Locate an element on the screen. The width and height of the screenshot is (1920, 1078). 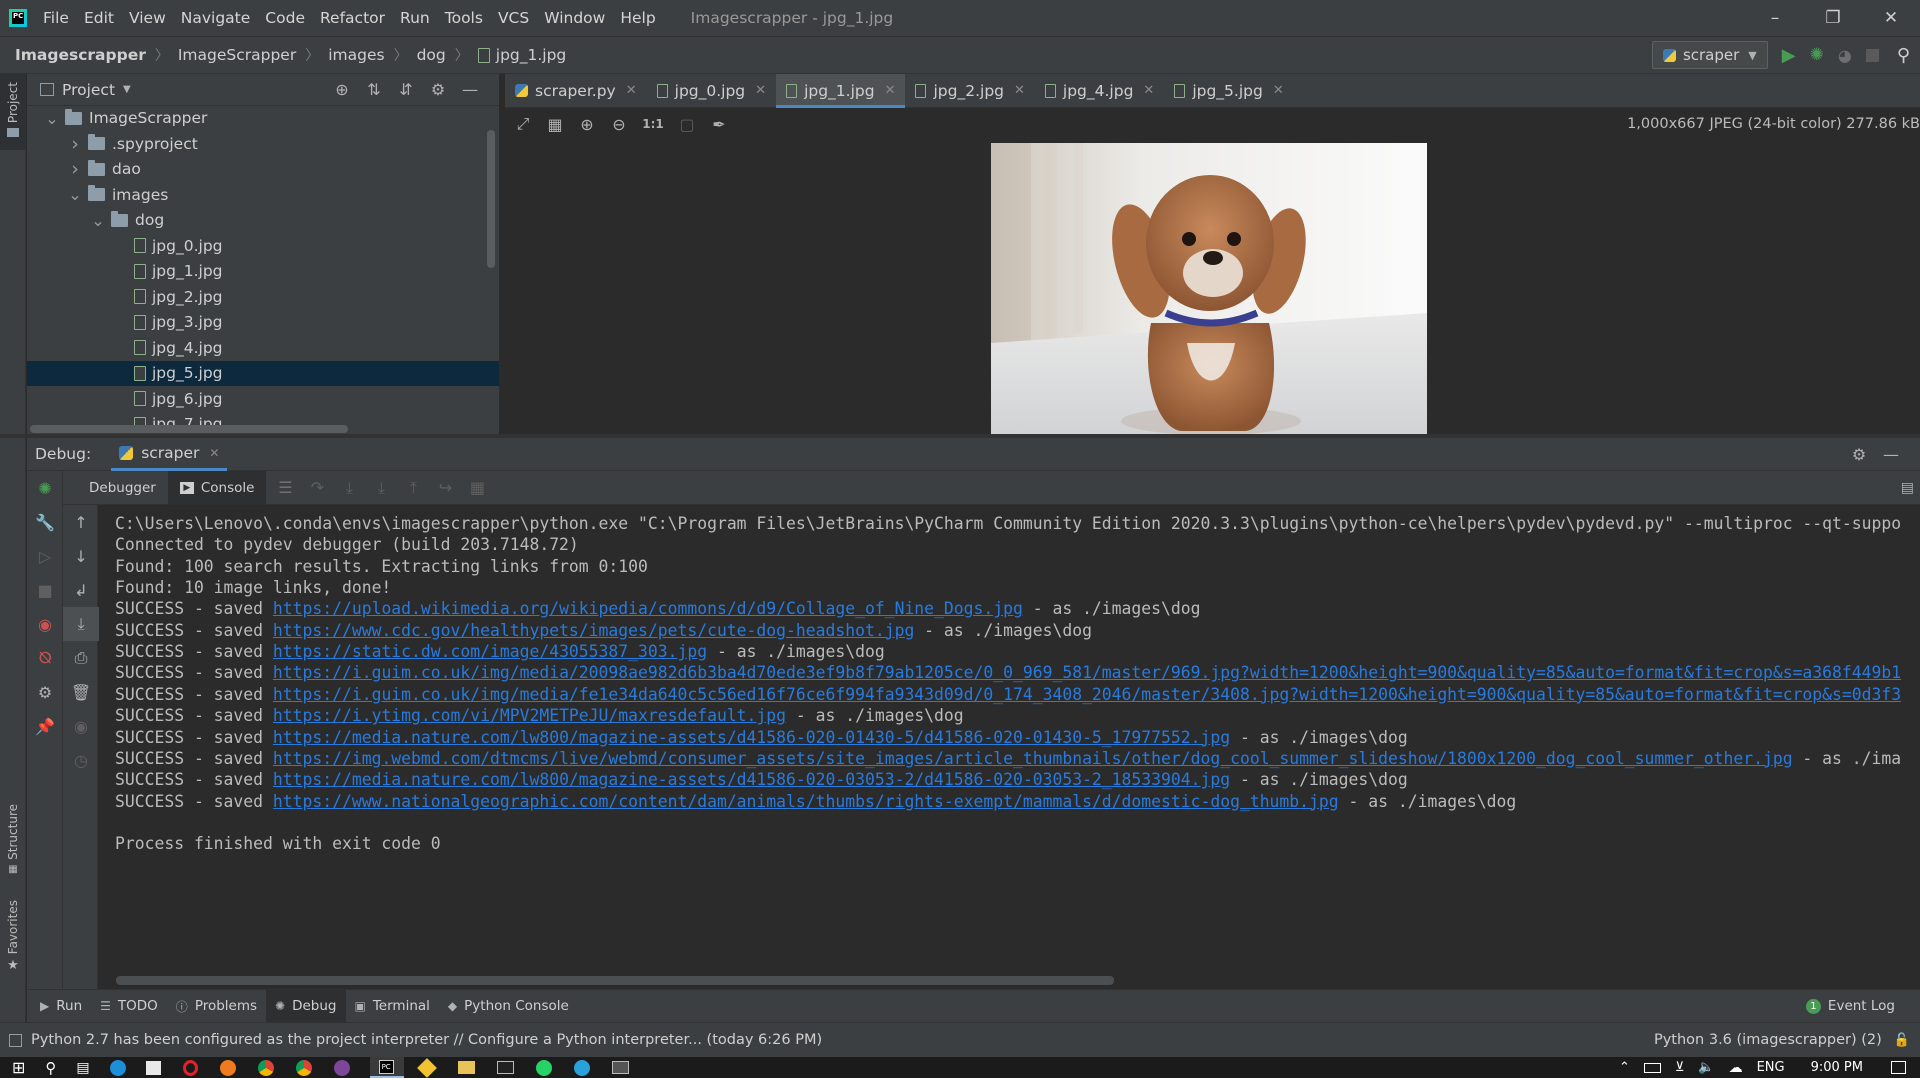
expand-all-icon: ⇅ is located at coordinates (374, 89).